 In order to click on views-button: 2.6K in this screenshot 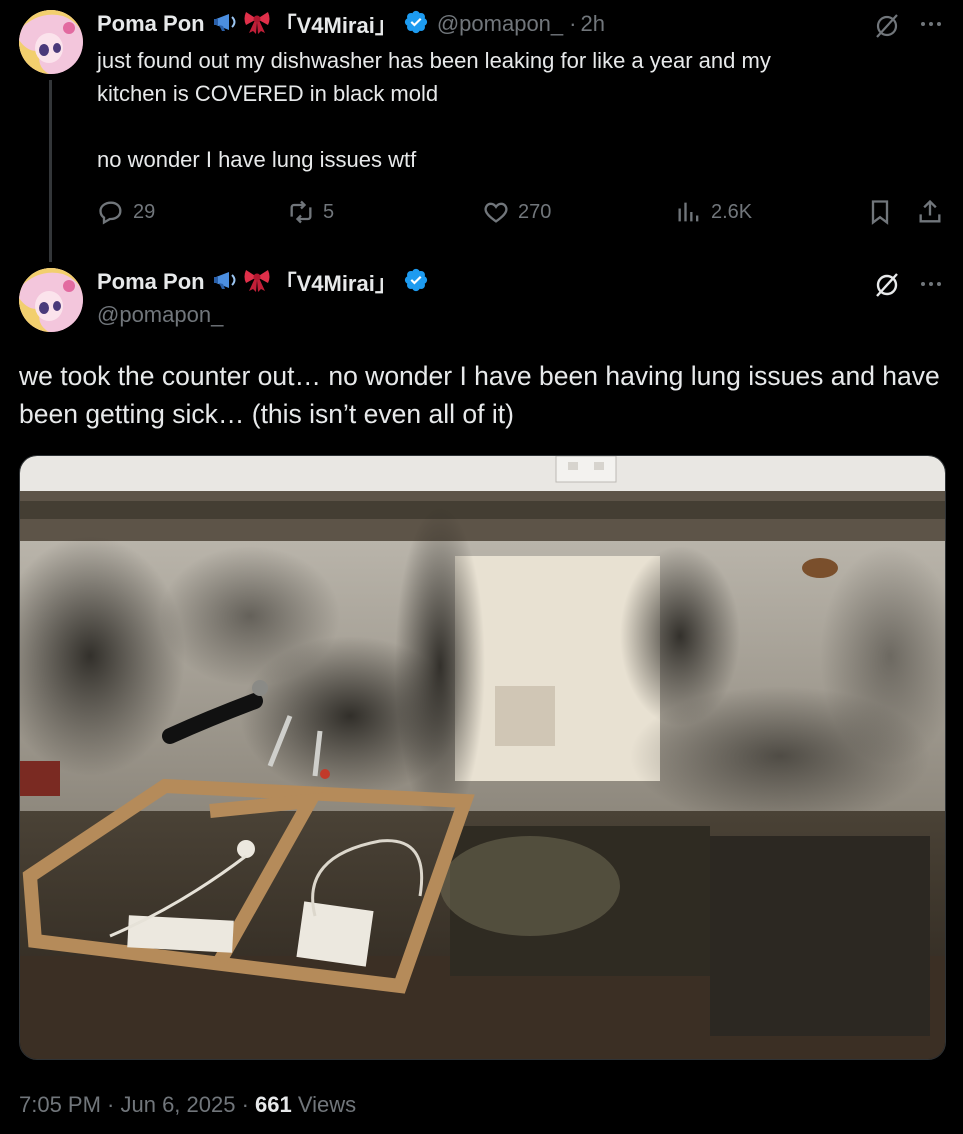, I will do `click(713, 212)`.